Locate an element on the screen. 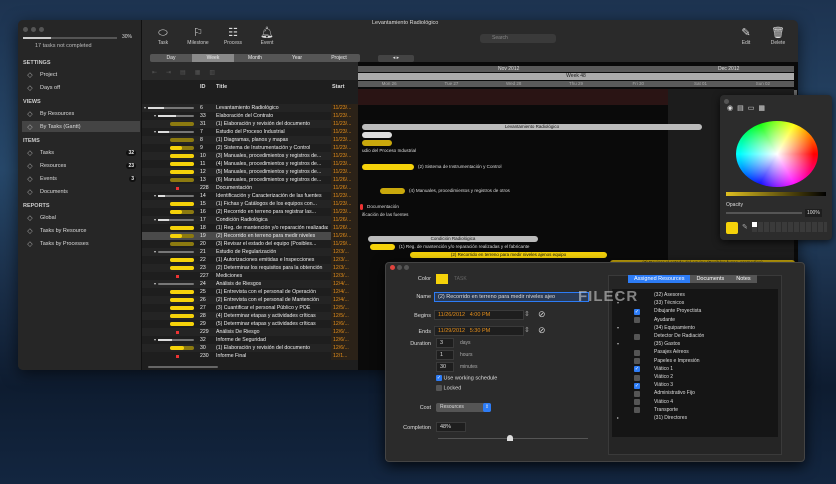  working-schedule-checkbox: ✓ Use working schedule is located at coordinates (466, 378).